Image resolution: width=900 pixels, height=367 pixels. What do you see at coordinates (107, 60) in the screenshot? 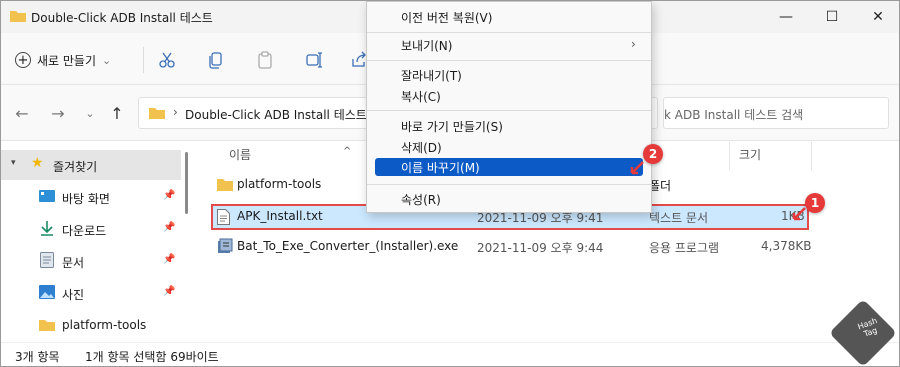
I see `chevron-down-icon: ⌄` at bounding box center [107, 60].